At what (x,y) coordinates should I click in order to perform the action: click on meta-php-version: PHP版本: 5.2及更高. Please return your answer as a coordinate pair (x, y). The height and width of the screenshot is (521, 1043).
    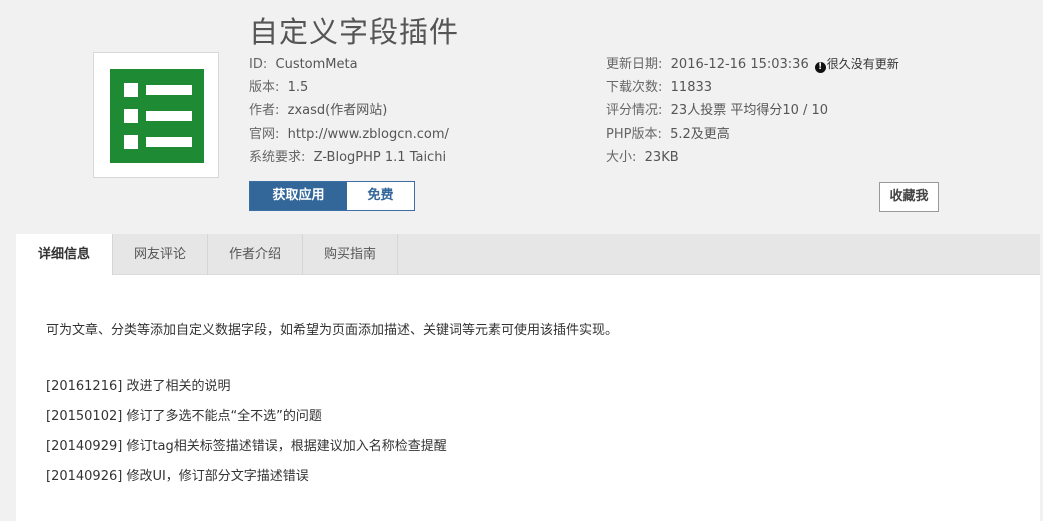
    Looking at the image, I should click on (668, 134).